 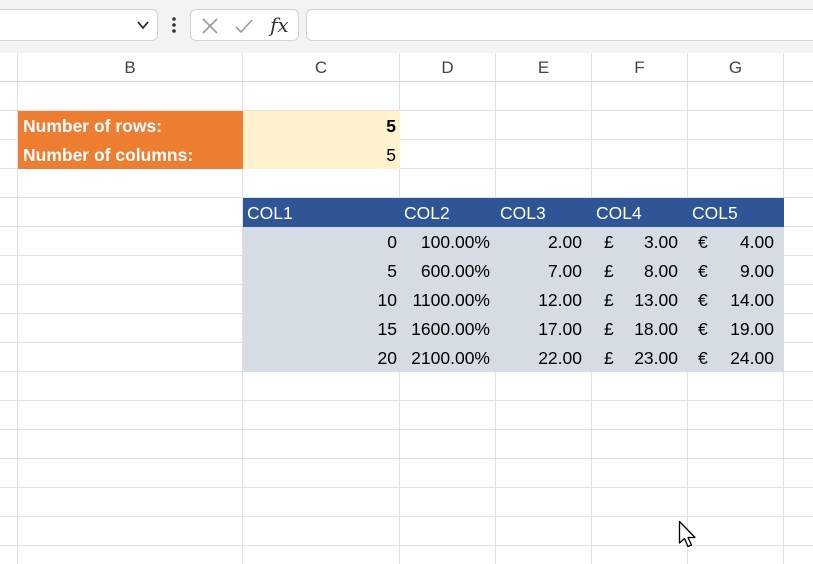 I want to click on table-cell-col1: 15, so click(x=321, y=328).